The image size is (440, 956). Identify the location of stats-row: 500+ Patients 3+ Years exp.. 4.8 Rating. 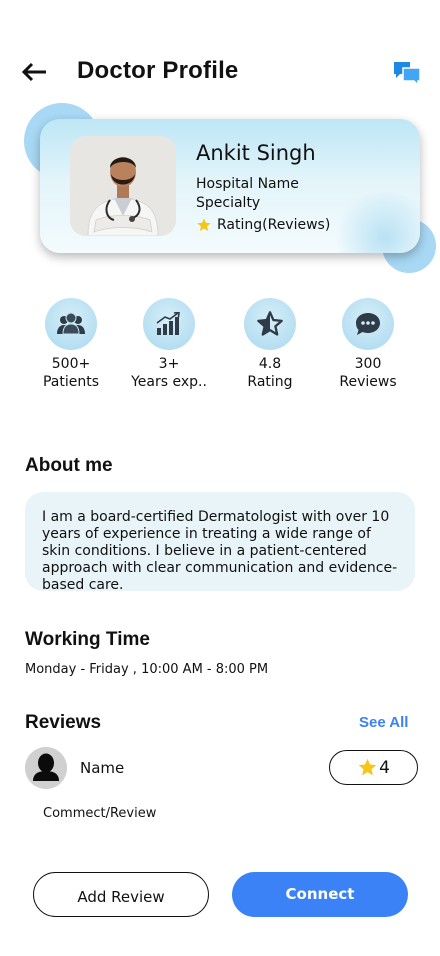
(220, 348).